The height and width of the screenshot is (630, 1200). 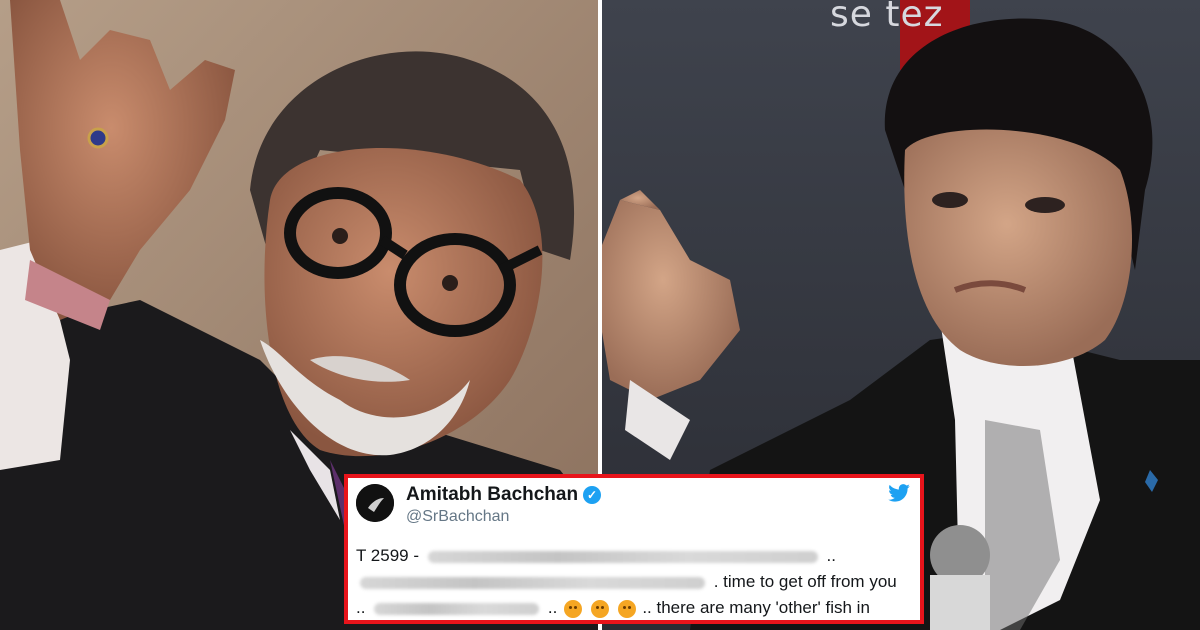 I want to click on verified-badge-icon: ✓, so click(x=592, y=495).